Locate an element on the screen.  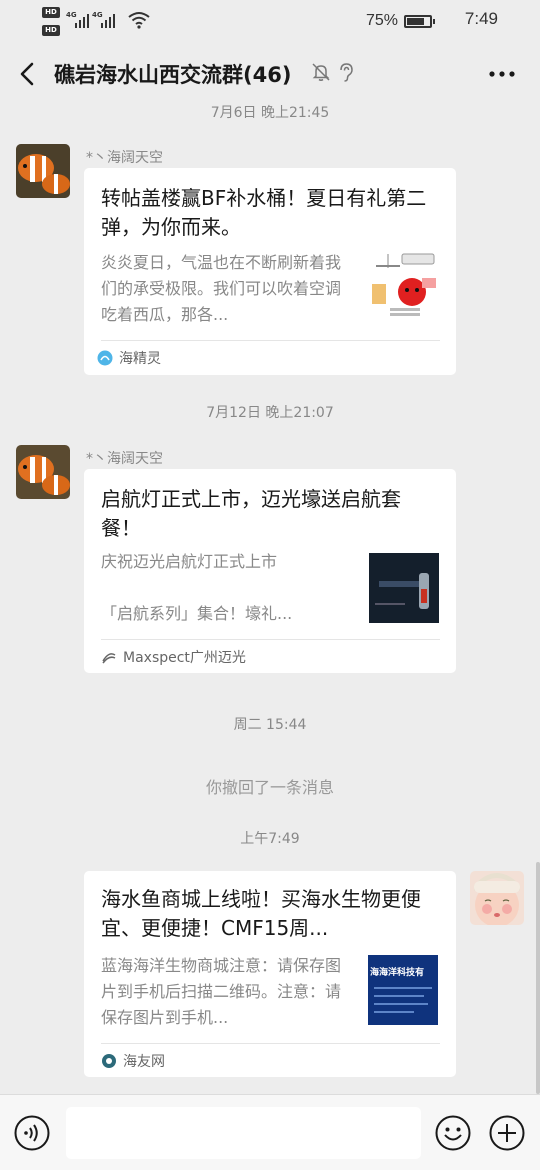
timestamp: 7月12日 晚上21:07 is located at coordinates (270, 413).